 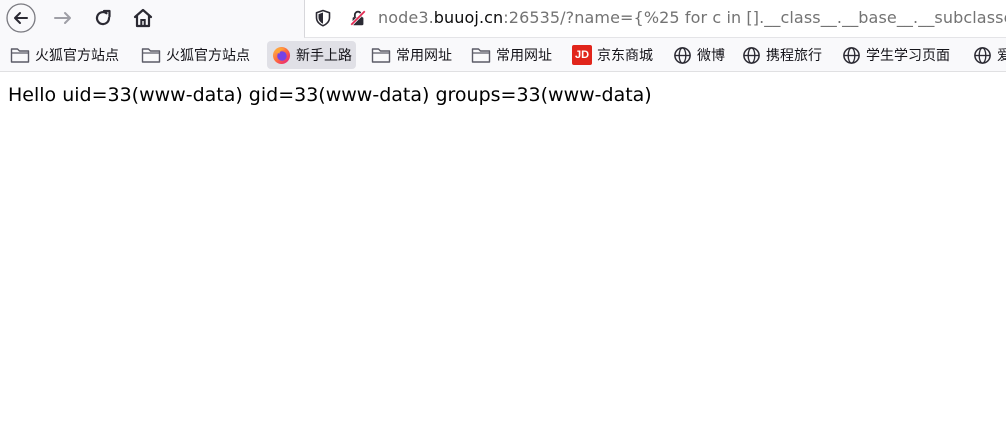 What do you see at coordinates (323, 18) in the screenshot?
I see `tracking-protection-shield-icon` at bounding box center [323, 18].